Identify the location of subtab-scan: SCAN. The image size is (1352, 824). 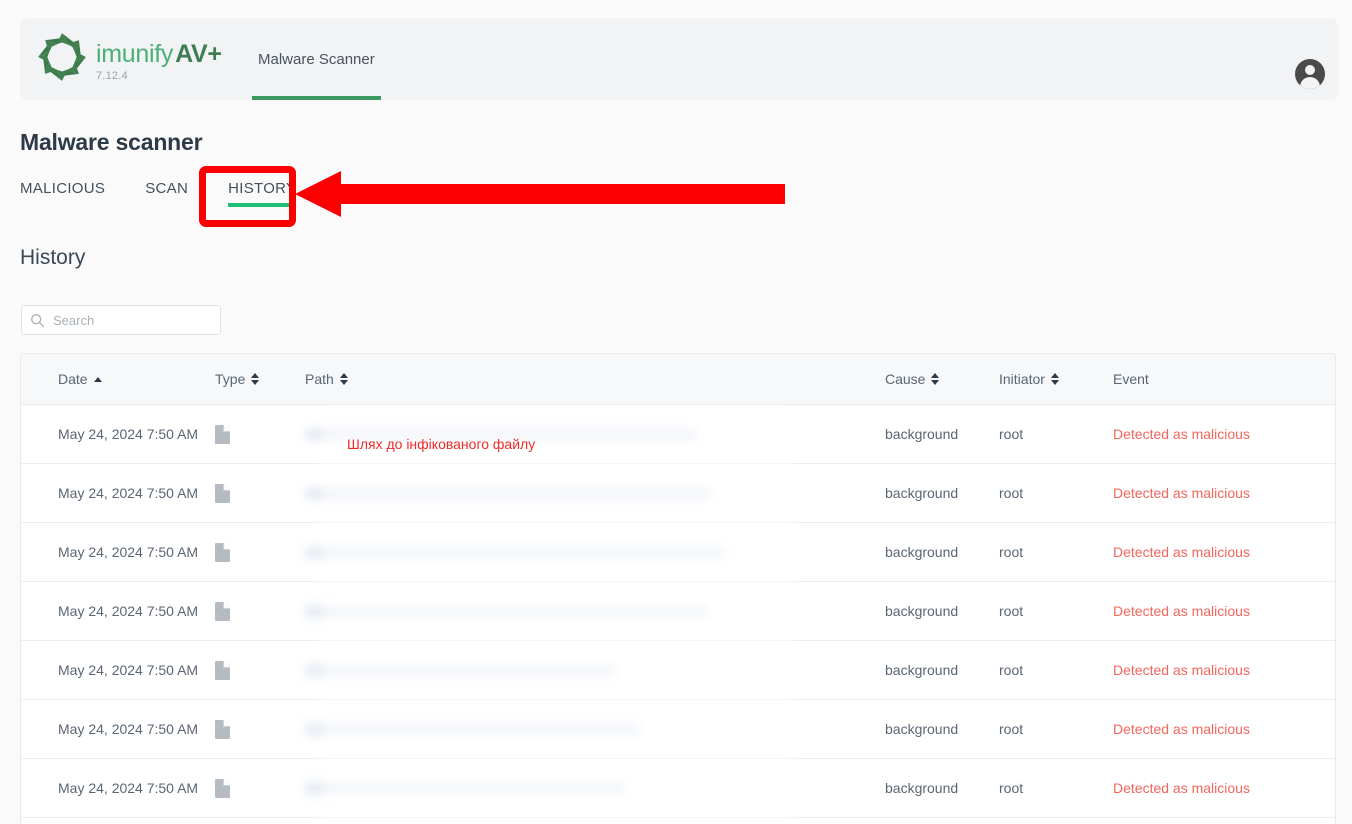
(166, 193).